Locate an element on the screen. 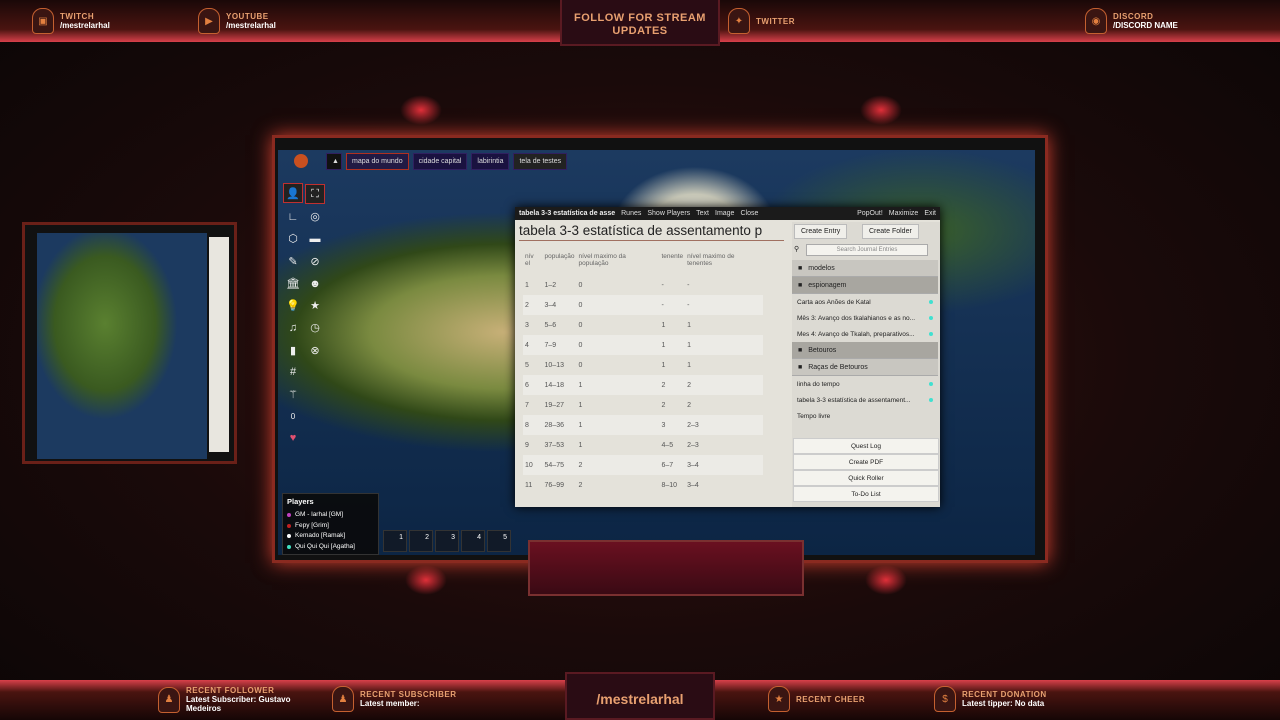  journal-folder: ■ Raças de Betouros is located at coordinates (865, 367).